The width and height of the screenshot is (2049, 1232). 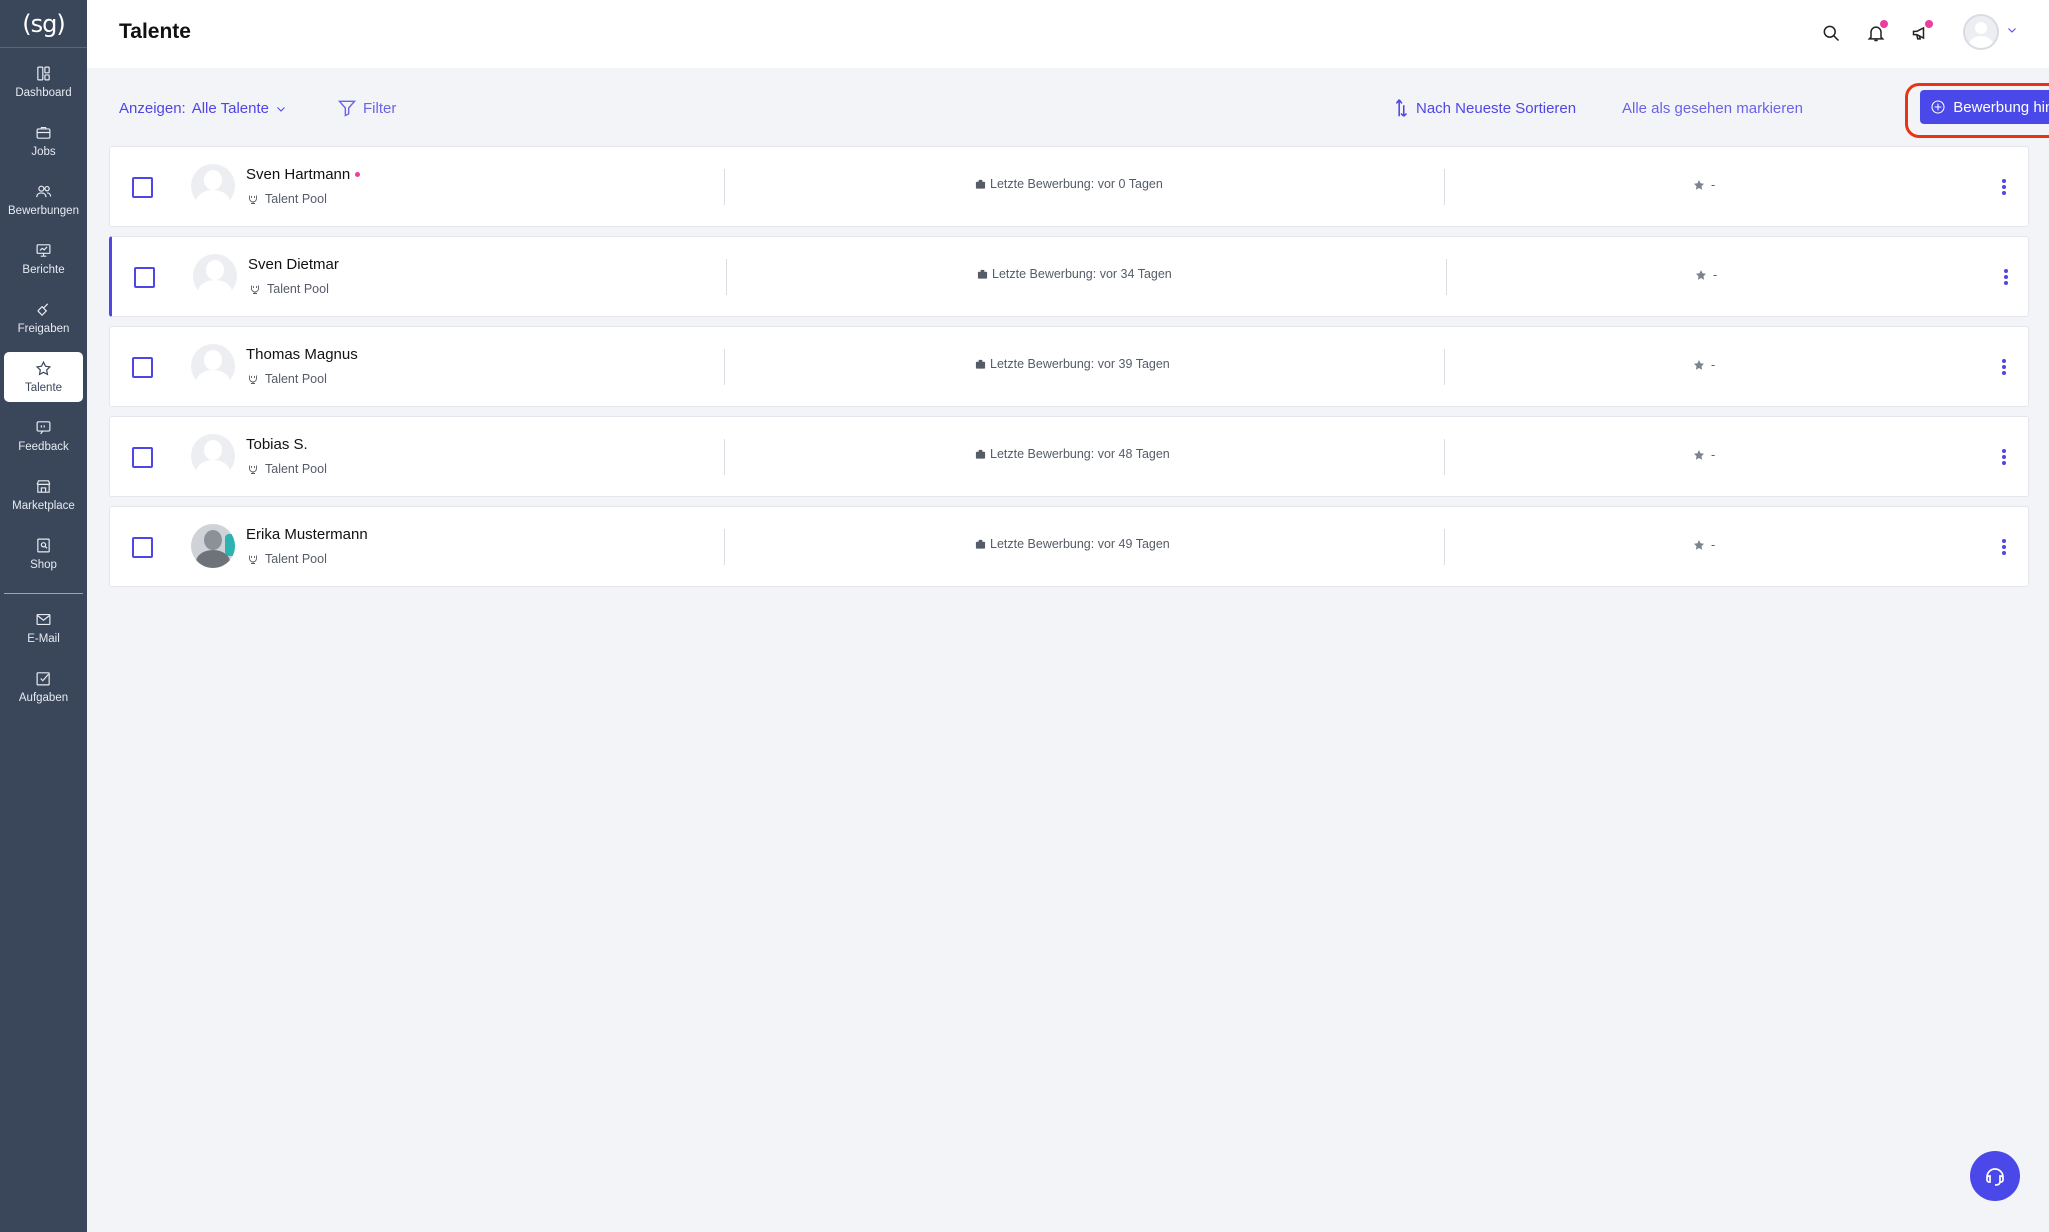 What do you see at coordinates (1401, 108) in the screenshot?
I see `sort-arrows-icon` at bounding box center [1401, 108].